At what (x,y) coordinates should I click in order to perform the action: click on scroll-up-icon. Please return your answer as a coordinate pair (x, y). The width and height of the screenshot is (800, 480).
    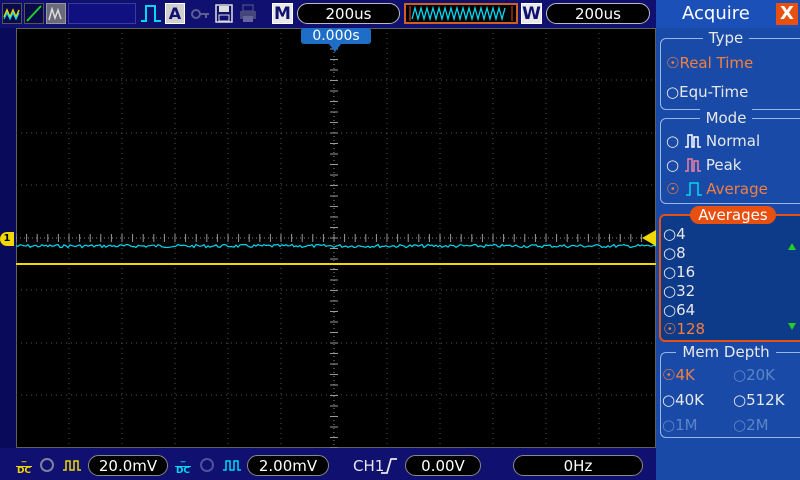
    Looking at the image, I should click on (792, 246).